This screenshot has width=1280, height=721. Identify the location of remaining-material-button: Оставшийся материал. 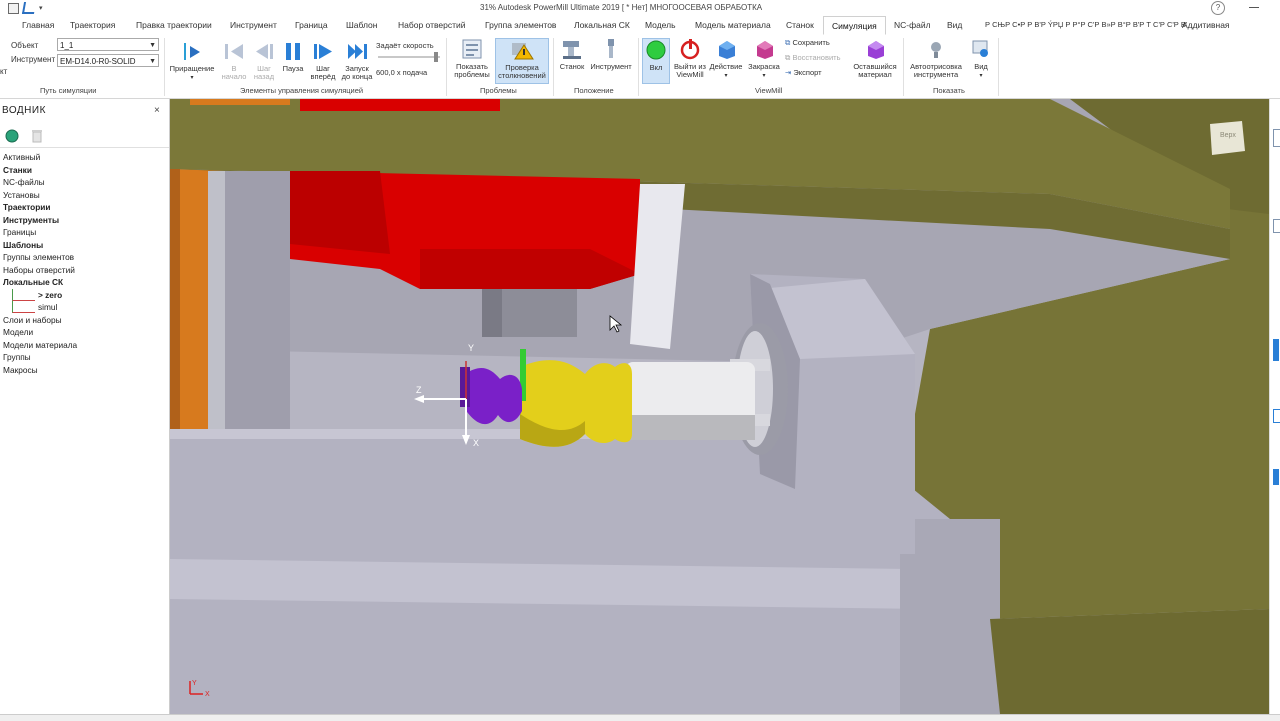
(875, 58).